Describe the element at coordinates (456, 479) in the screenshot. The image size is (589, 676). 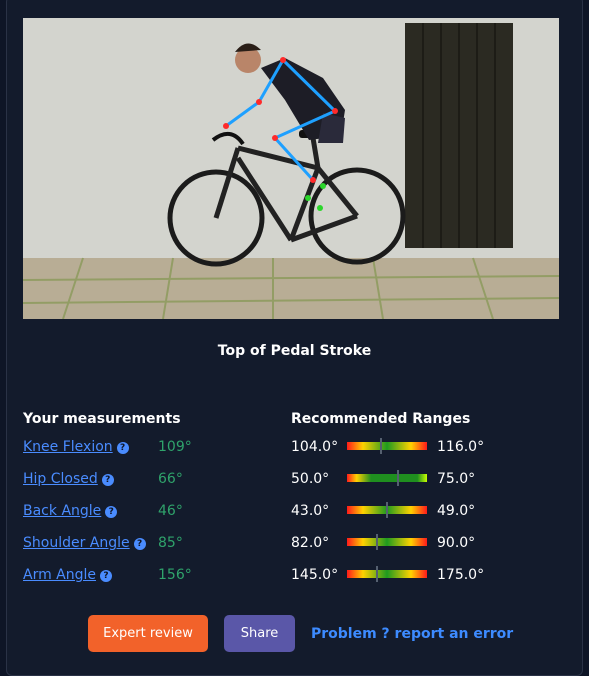
I see `hip-closed-range-max: 75.0°` at that location.